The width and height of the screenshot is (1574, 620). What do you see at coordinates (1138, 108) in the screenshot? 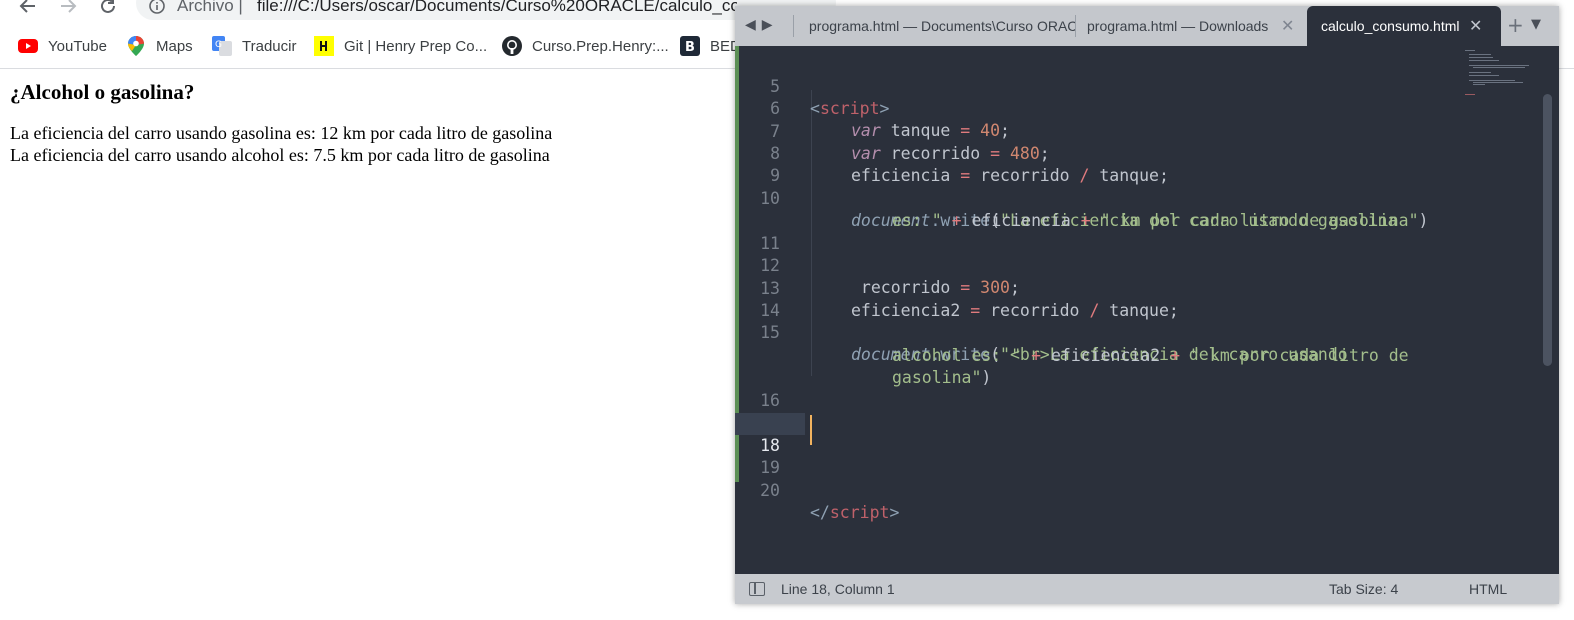
I see `code-line: 6 var tanque = 40;` at bounding box center [1138, 108].